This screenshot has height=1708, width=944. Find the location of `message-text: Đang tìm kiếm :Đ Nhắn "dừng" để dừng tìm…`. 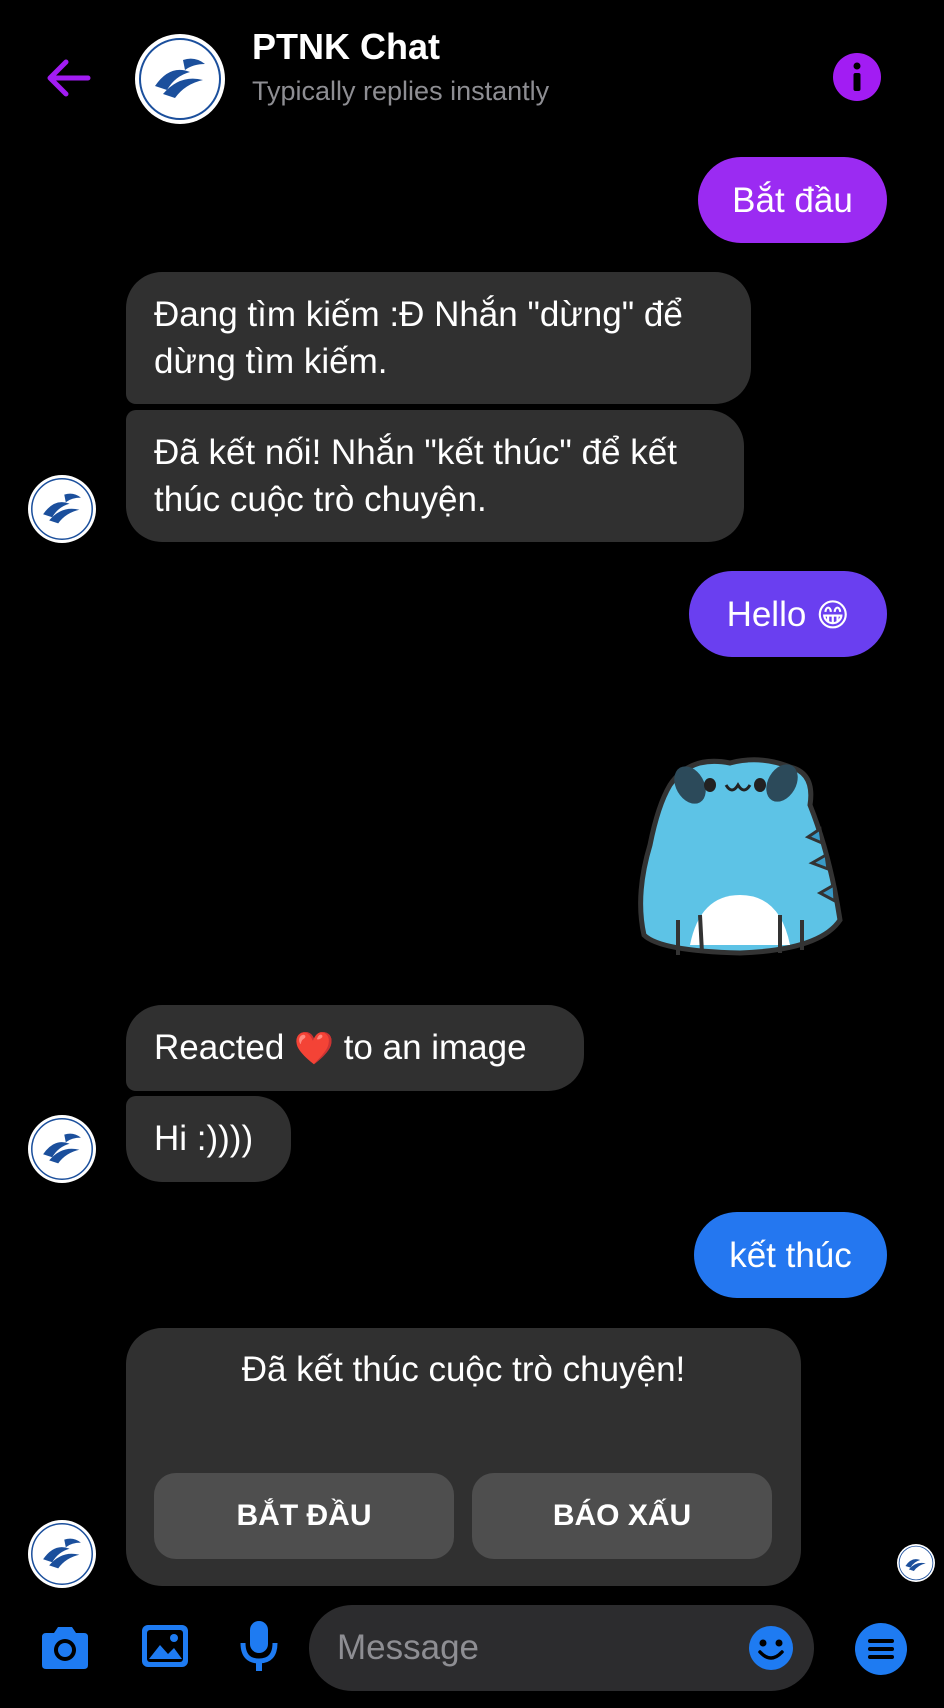

message-text: Đang tìm kiếm :Đ Nhắn "dừng" để dừng tìm… is located at coordinates (418, 338).